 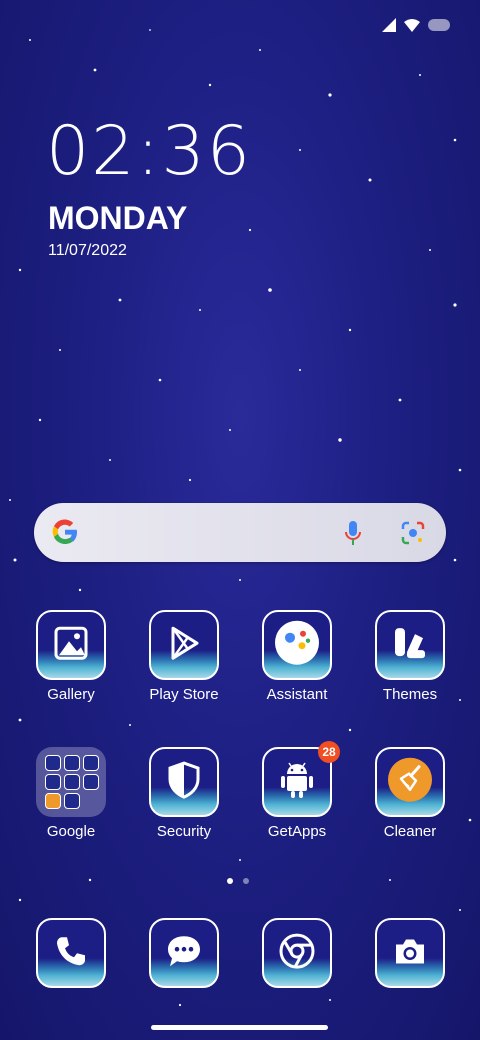 I want to click on dock-chrome, so click(x=297, y=953).